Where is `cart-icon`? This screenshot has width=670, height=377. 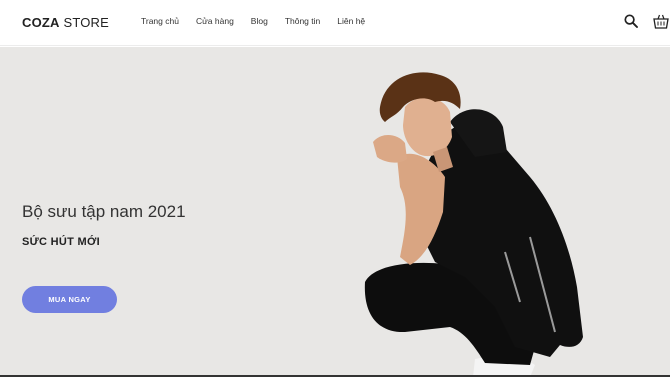
cart-icon is located at coordinates (661, 21).